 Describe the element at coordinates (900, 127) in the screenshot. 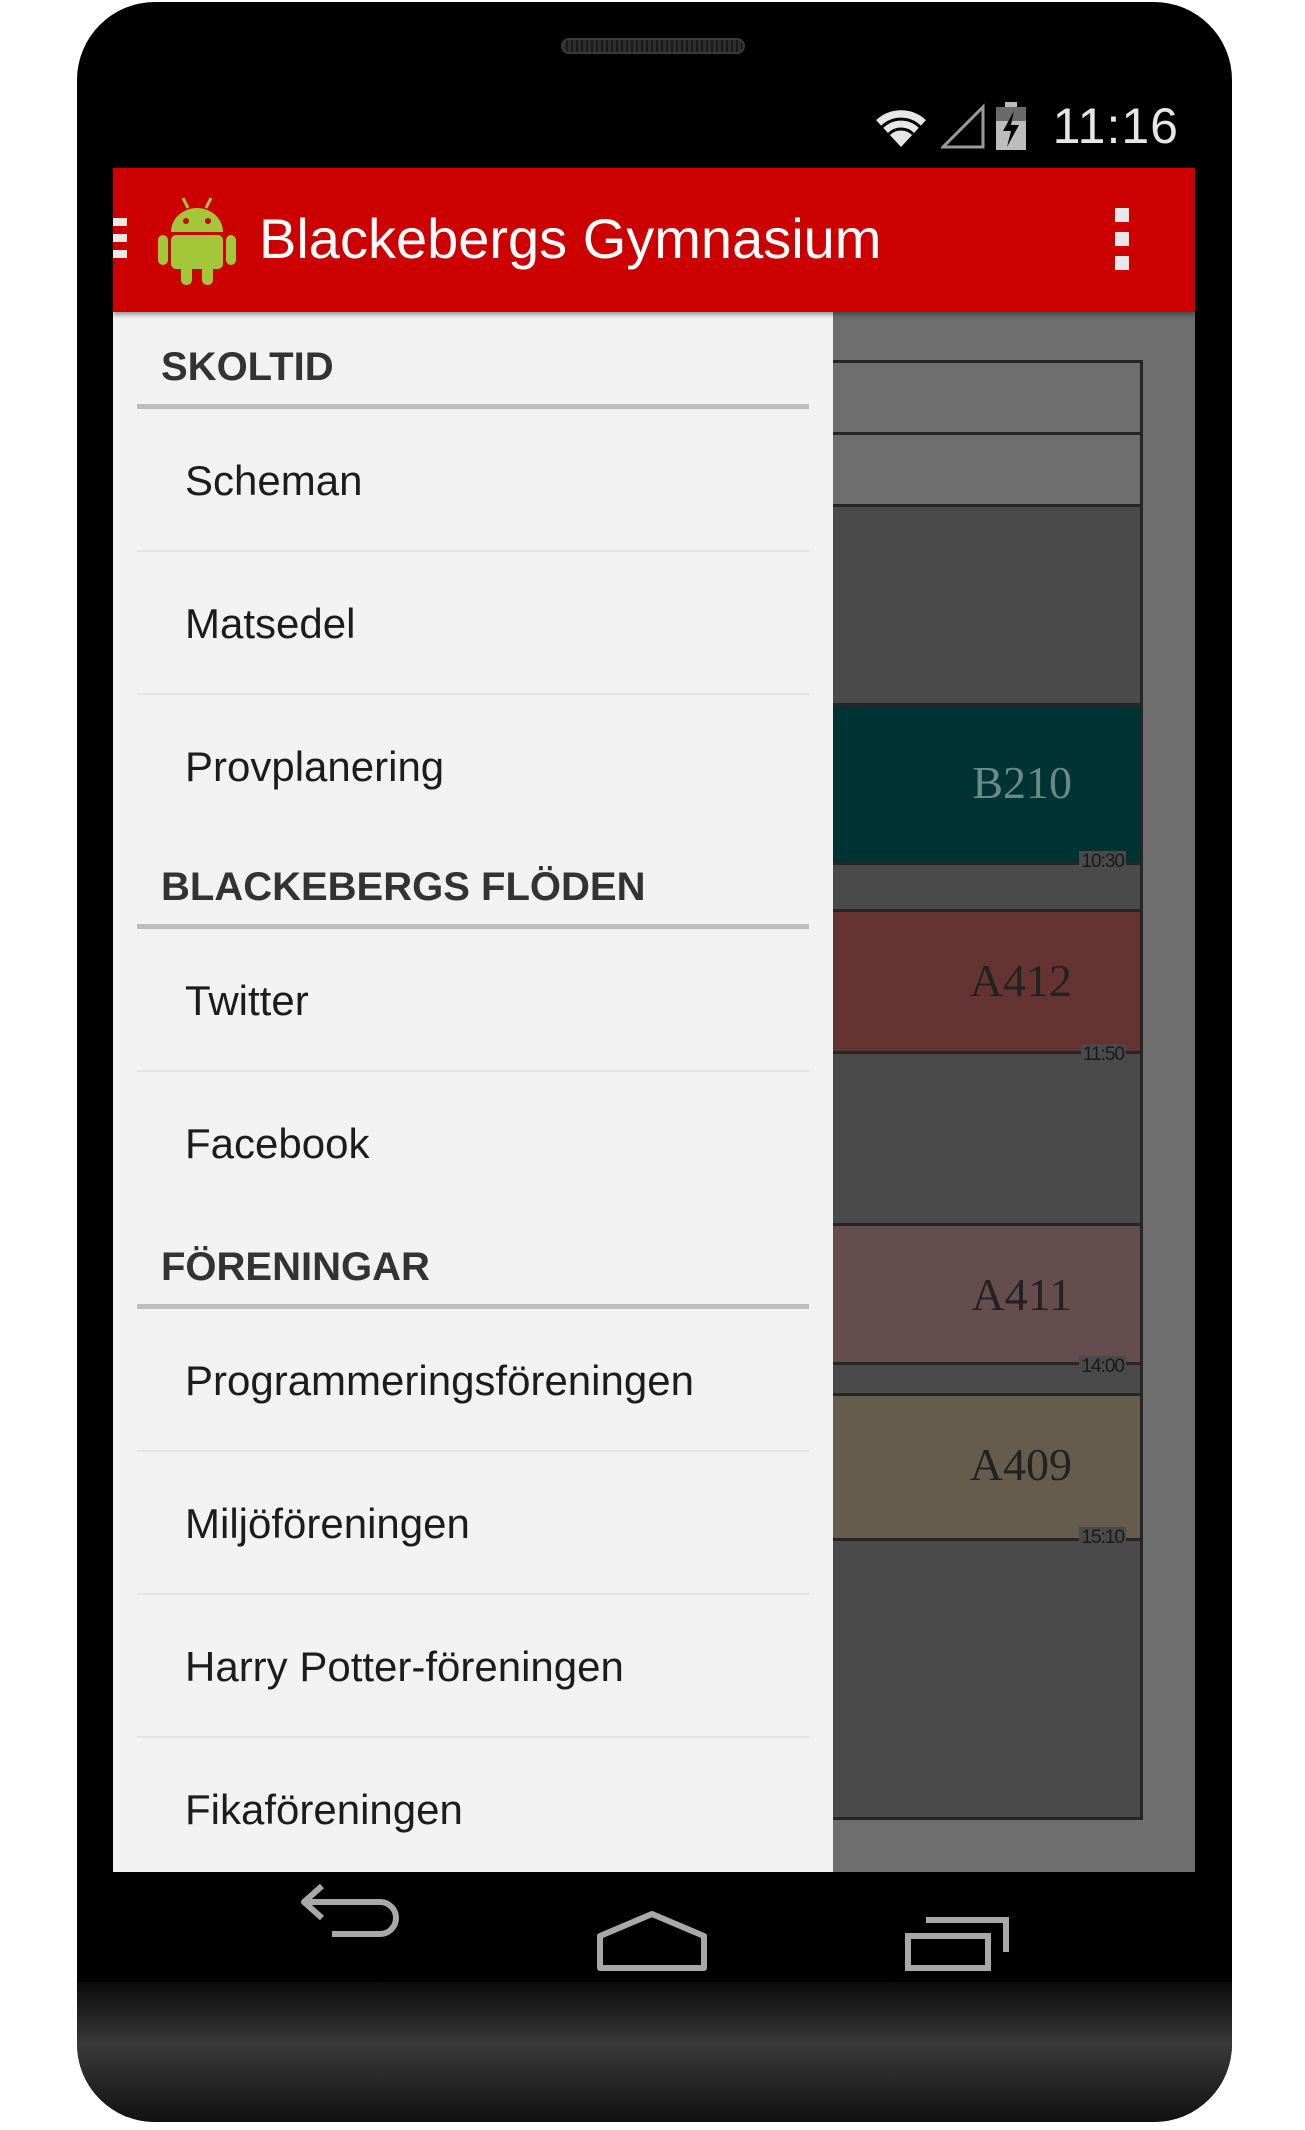

I see `wifi-icon` at that location.